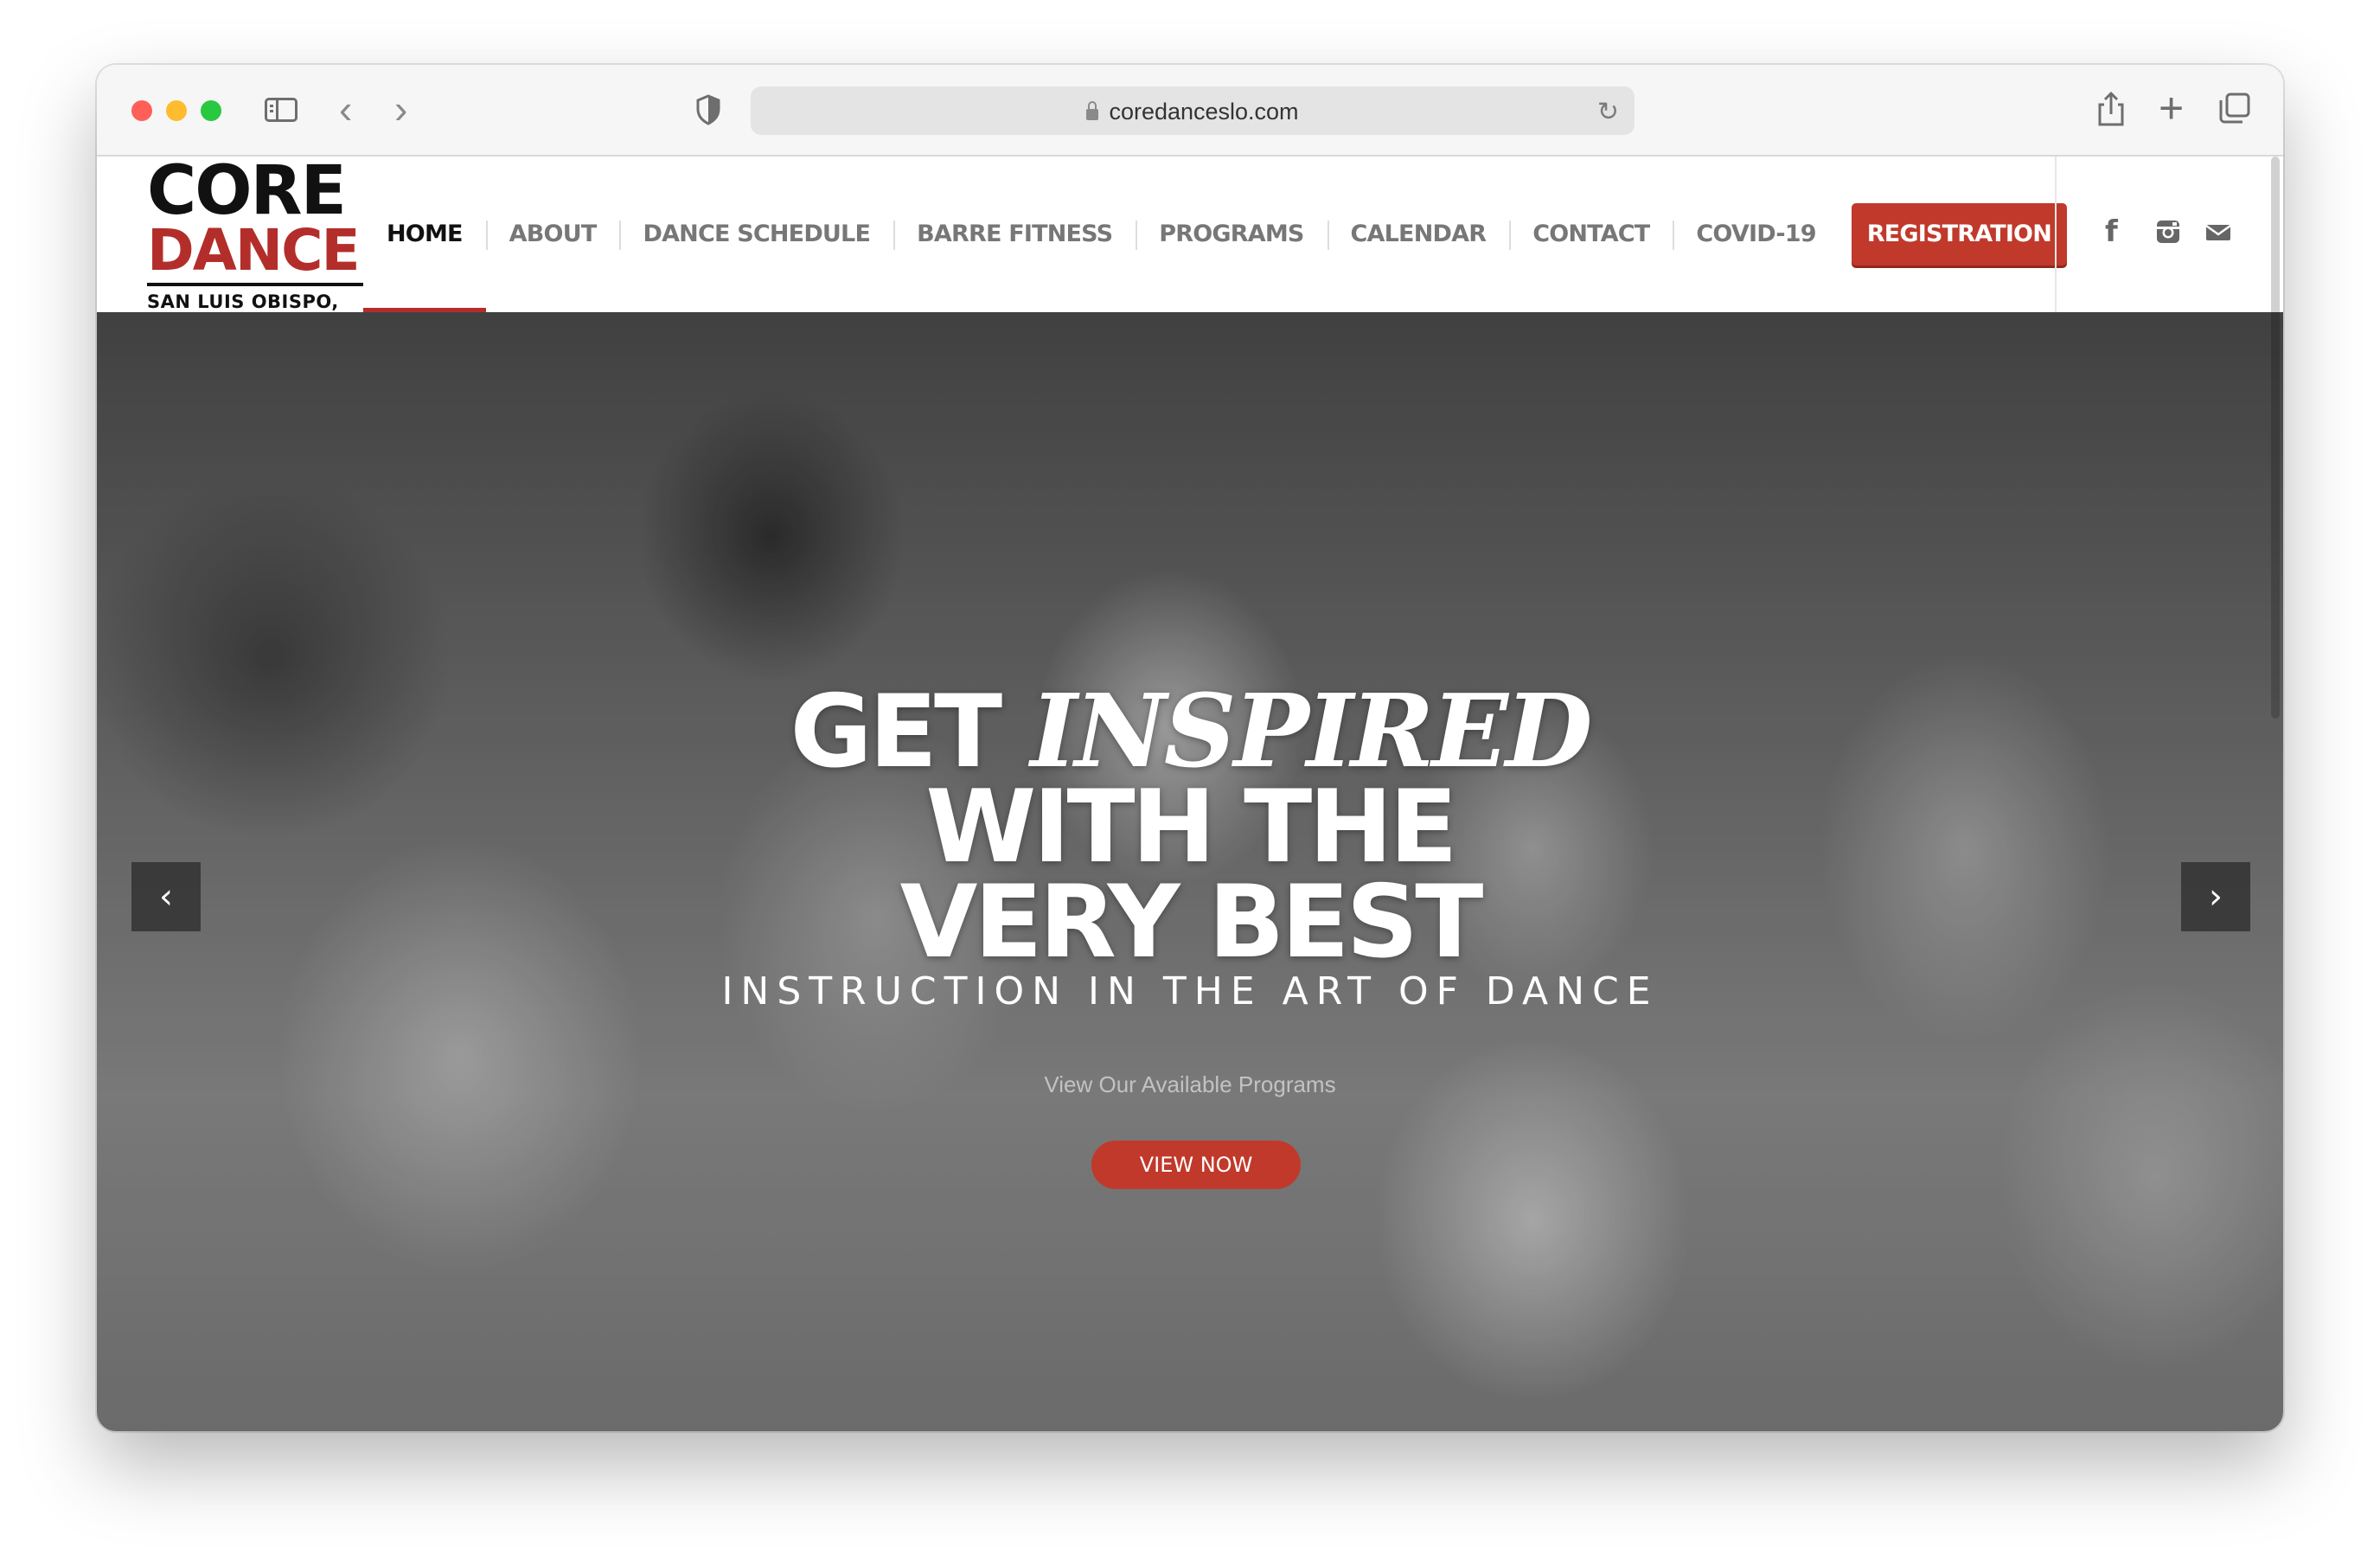 The width and height of the screenshot is (2380, 1560). I want to click on headline-line-2: WITH THE, so click(1191, 827).